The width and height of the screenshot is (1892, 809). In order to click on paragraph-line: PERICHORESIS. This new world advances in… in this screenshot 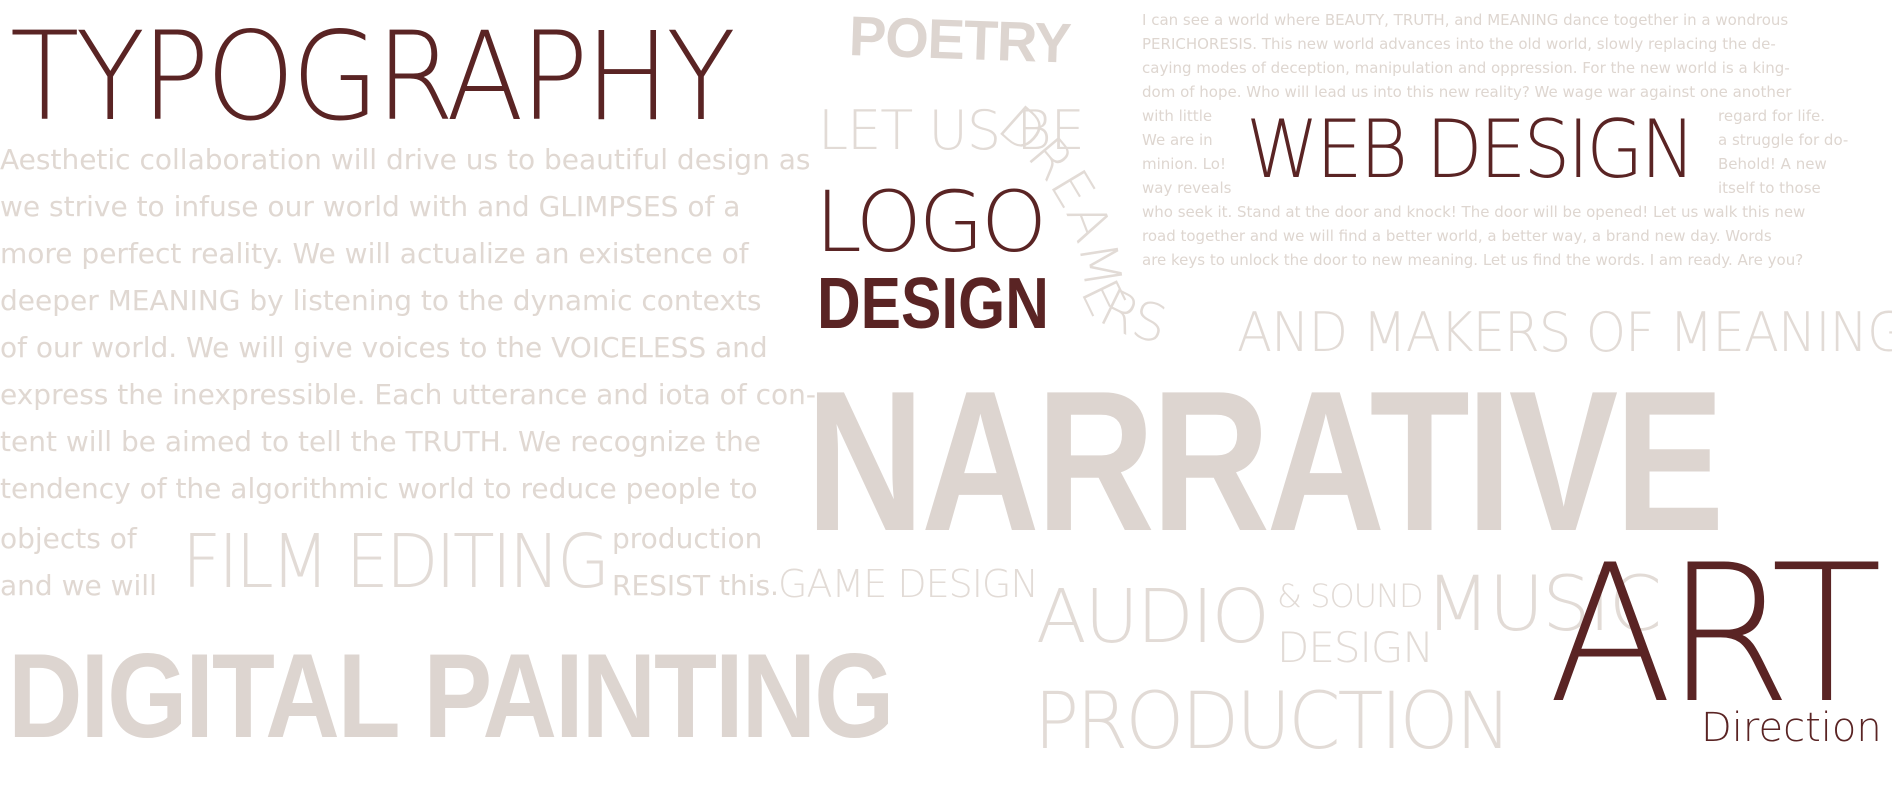, I will do `click(1459, 44)`.